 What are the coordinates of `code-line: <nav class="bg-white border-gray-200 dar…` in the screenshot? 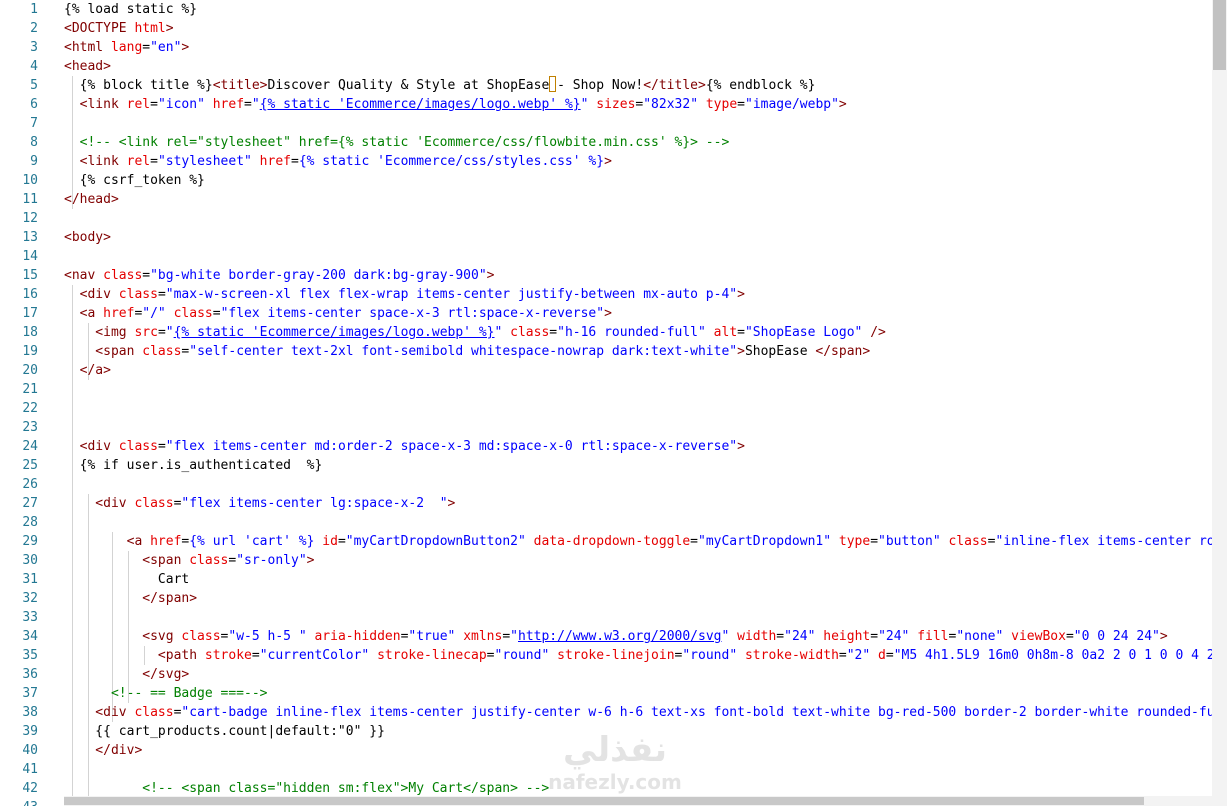 It's located at (279, 275).